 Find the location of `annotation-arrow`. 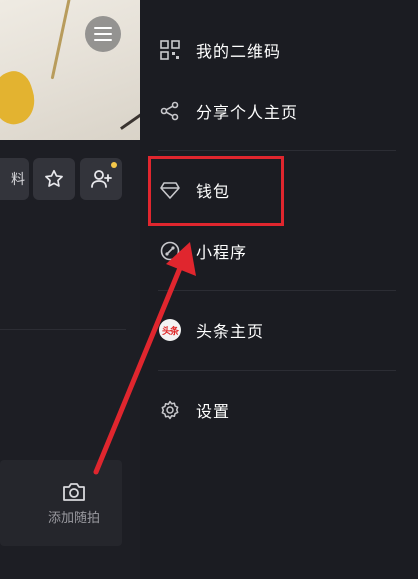

annotation-arrow is located at coordinates (144, 358).